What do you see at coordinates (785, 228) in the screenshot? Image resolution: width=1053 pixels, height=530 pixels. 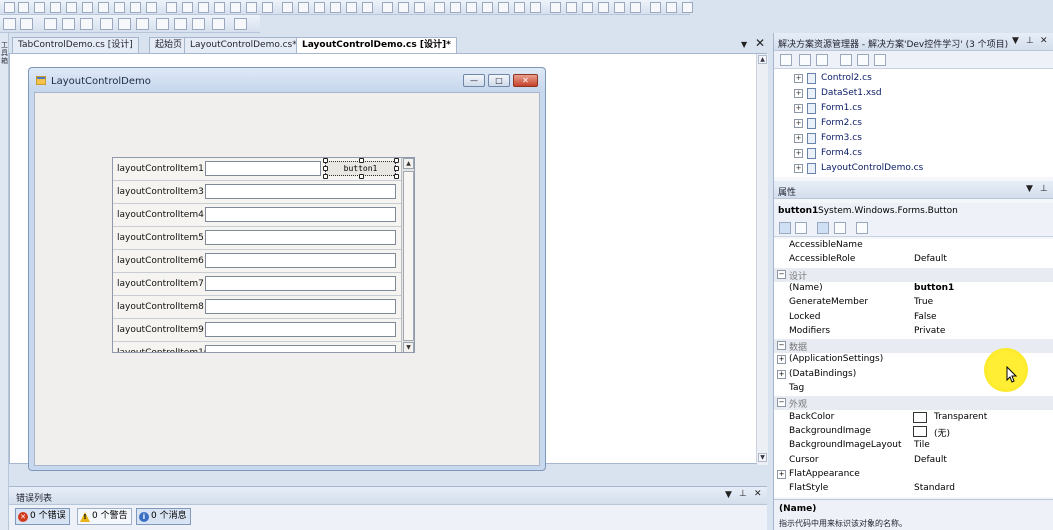 I see `categorized-icon` at bounding box center [785, 228].